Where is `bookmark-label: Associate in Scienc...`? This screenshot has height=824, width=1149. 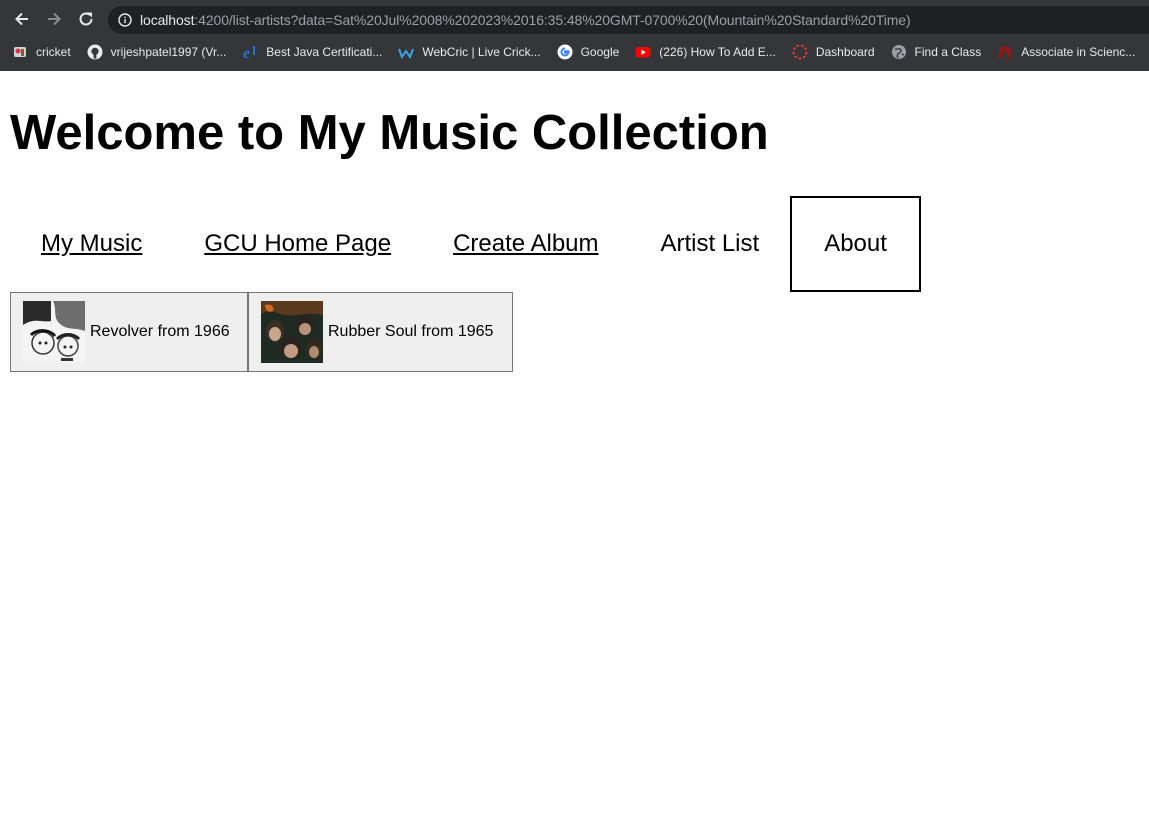 bookmark-label: Associate in Scienc... is located at coordinates (1078, 52).